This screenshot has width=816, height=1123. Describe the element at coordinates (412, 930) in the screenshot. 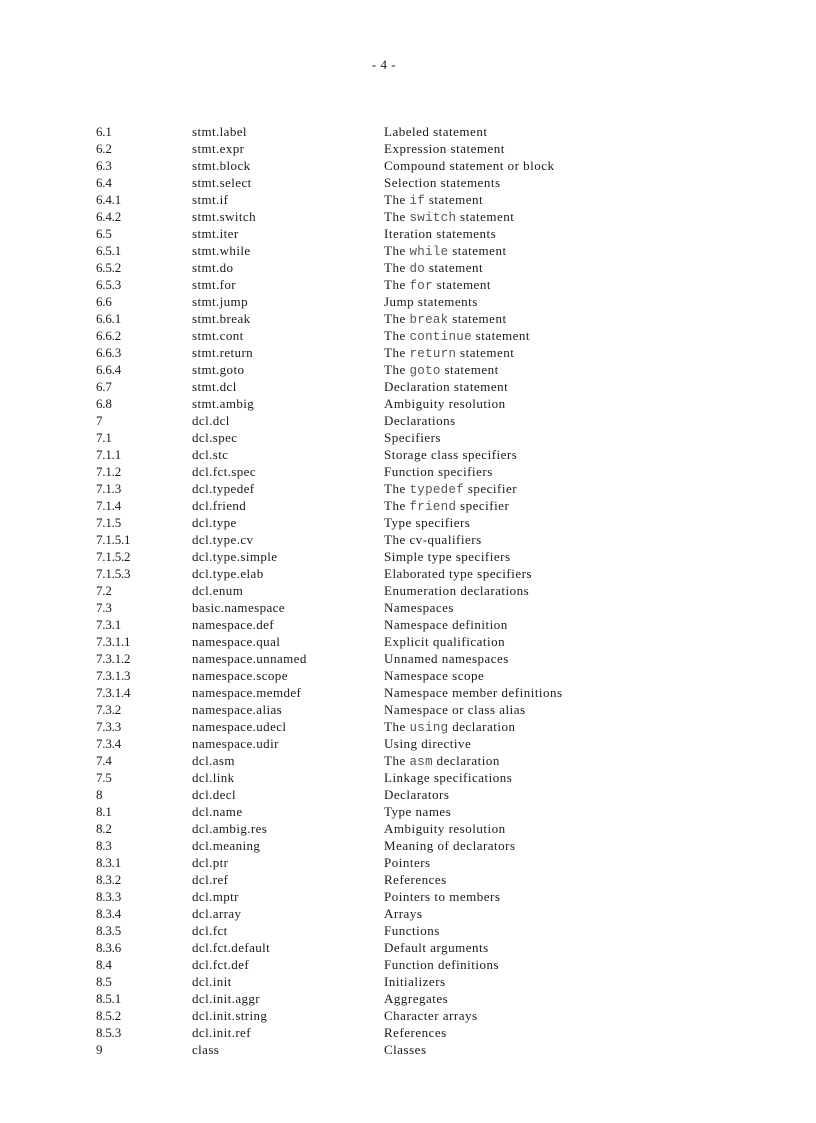

I see `section-title: Functions` at that location.